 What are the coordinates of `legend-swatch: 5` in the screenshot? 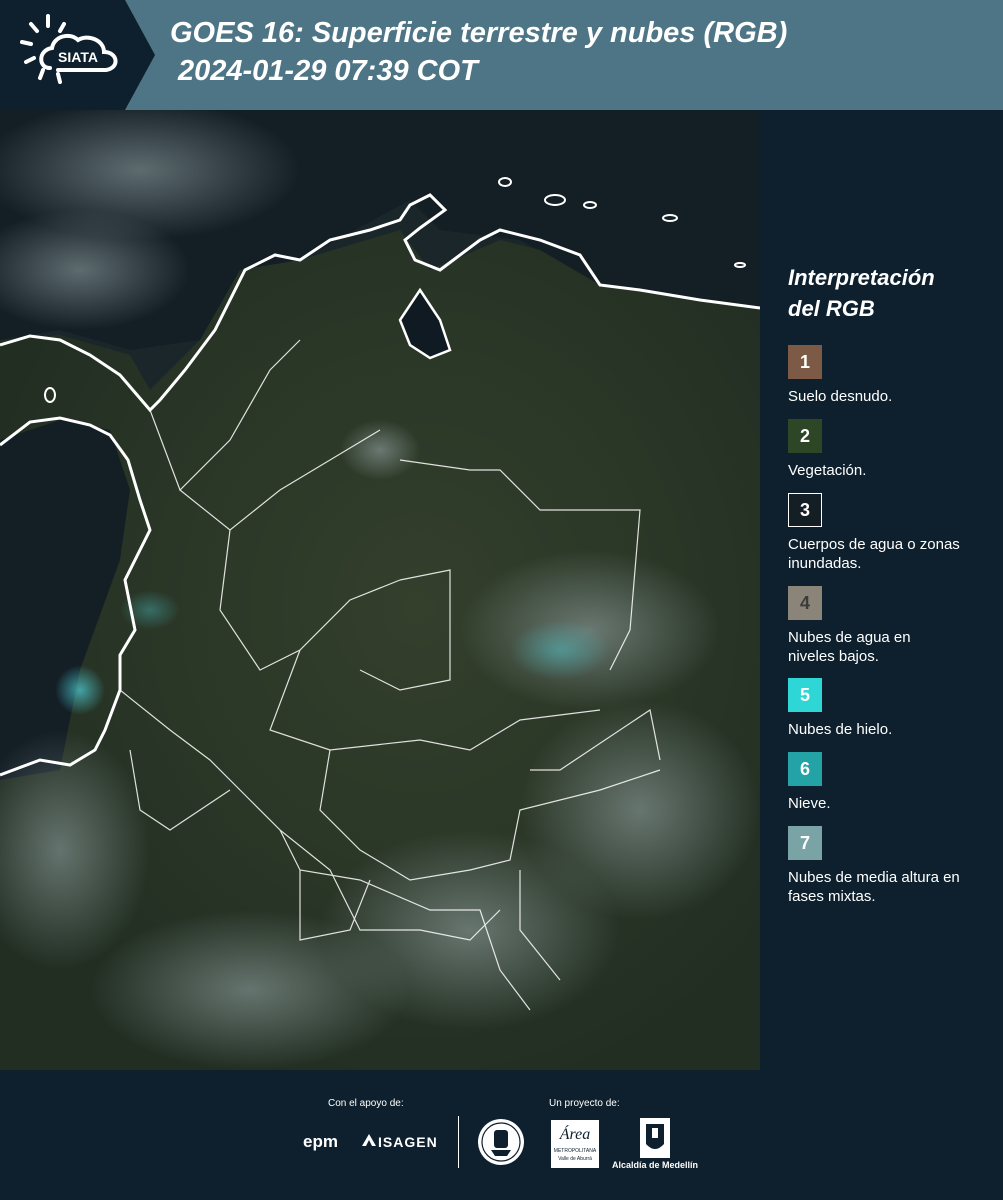 It's located at (805, 695).